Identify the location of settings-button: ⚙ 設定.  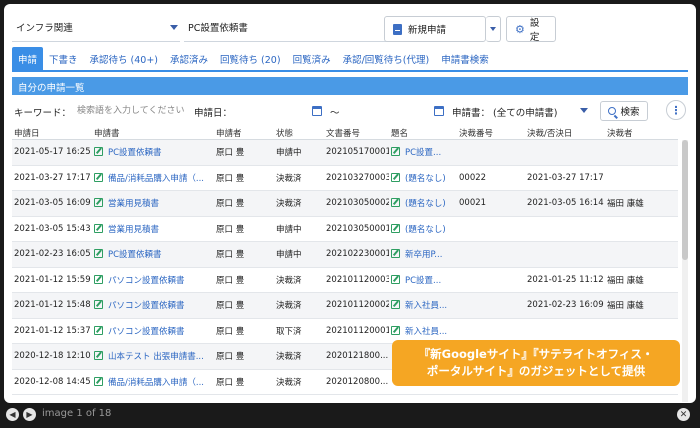
(531, 29).